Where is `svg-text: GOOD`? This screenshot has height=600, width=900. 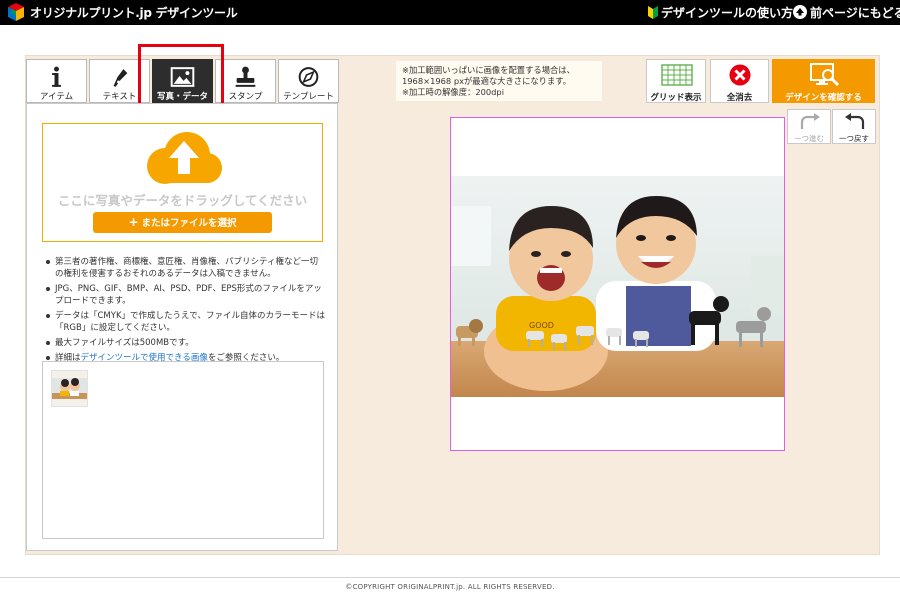 svg-text: GOOD is located at coordinates (541, 325).